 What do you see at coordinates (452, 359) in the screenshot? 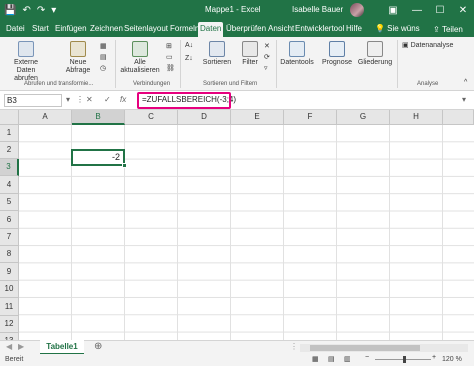
I see `zoom-level: 120 %` at bounding box center [452, 359].